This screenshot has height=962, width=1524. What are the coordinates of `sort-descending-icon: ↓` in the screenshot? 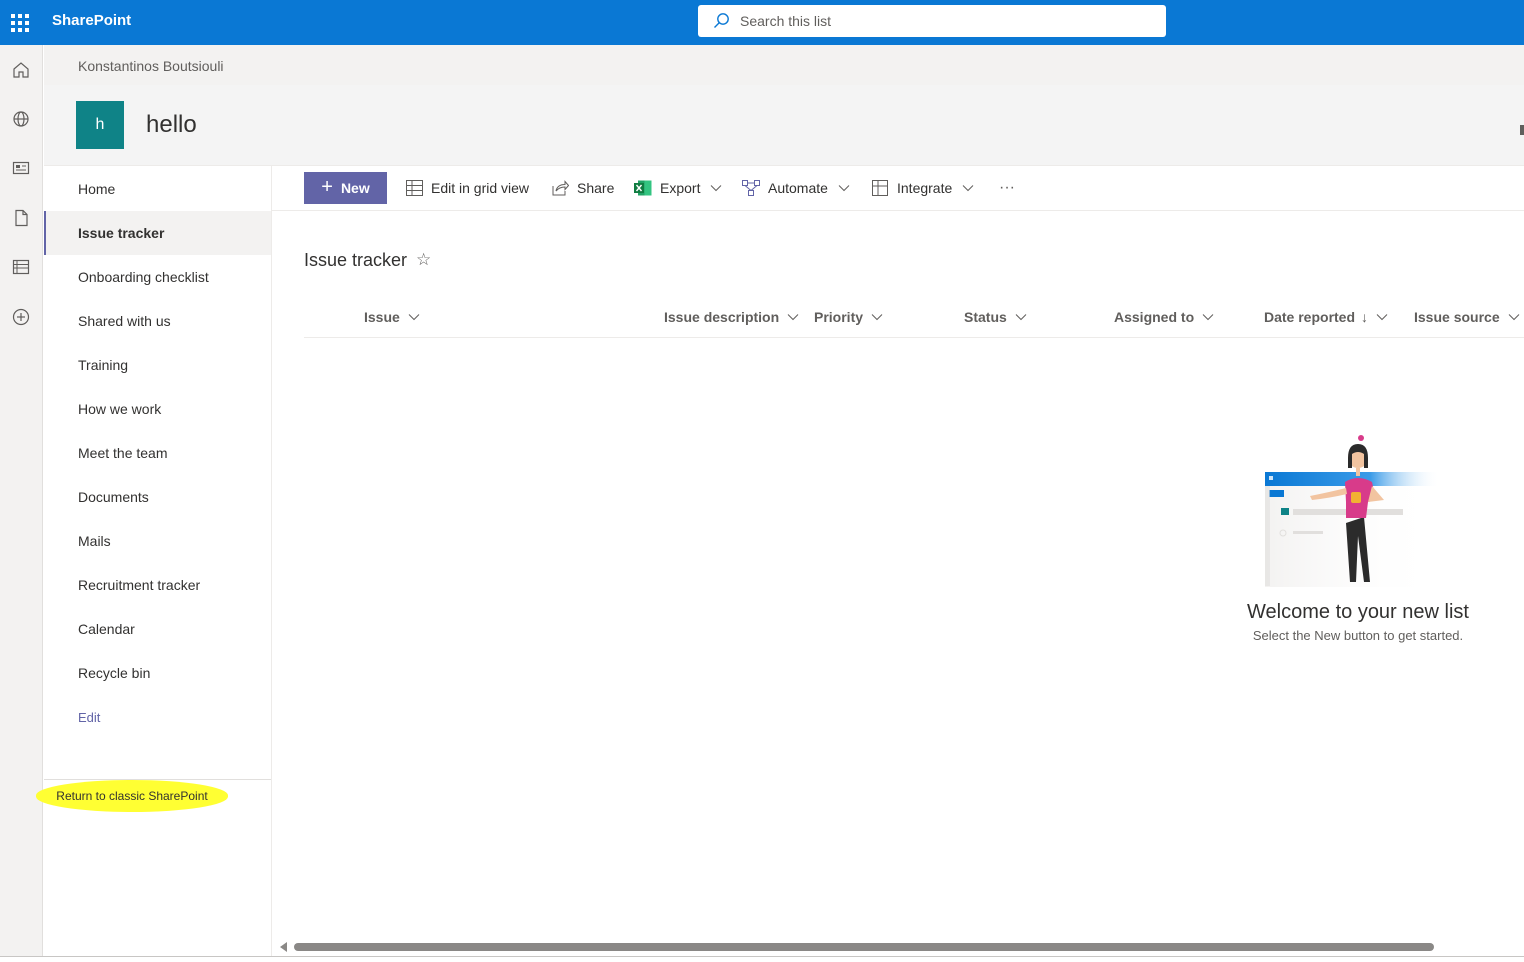 It's located at (1365, 316).